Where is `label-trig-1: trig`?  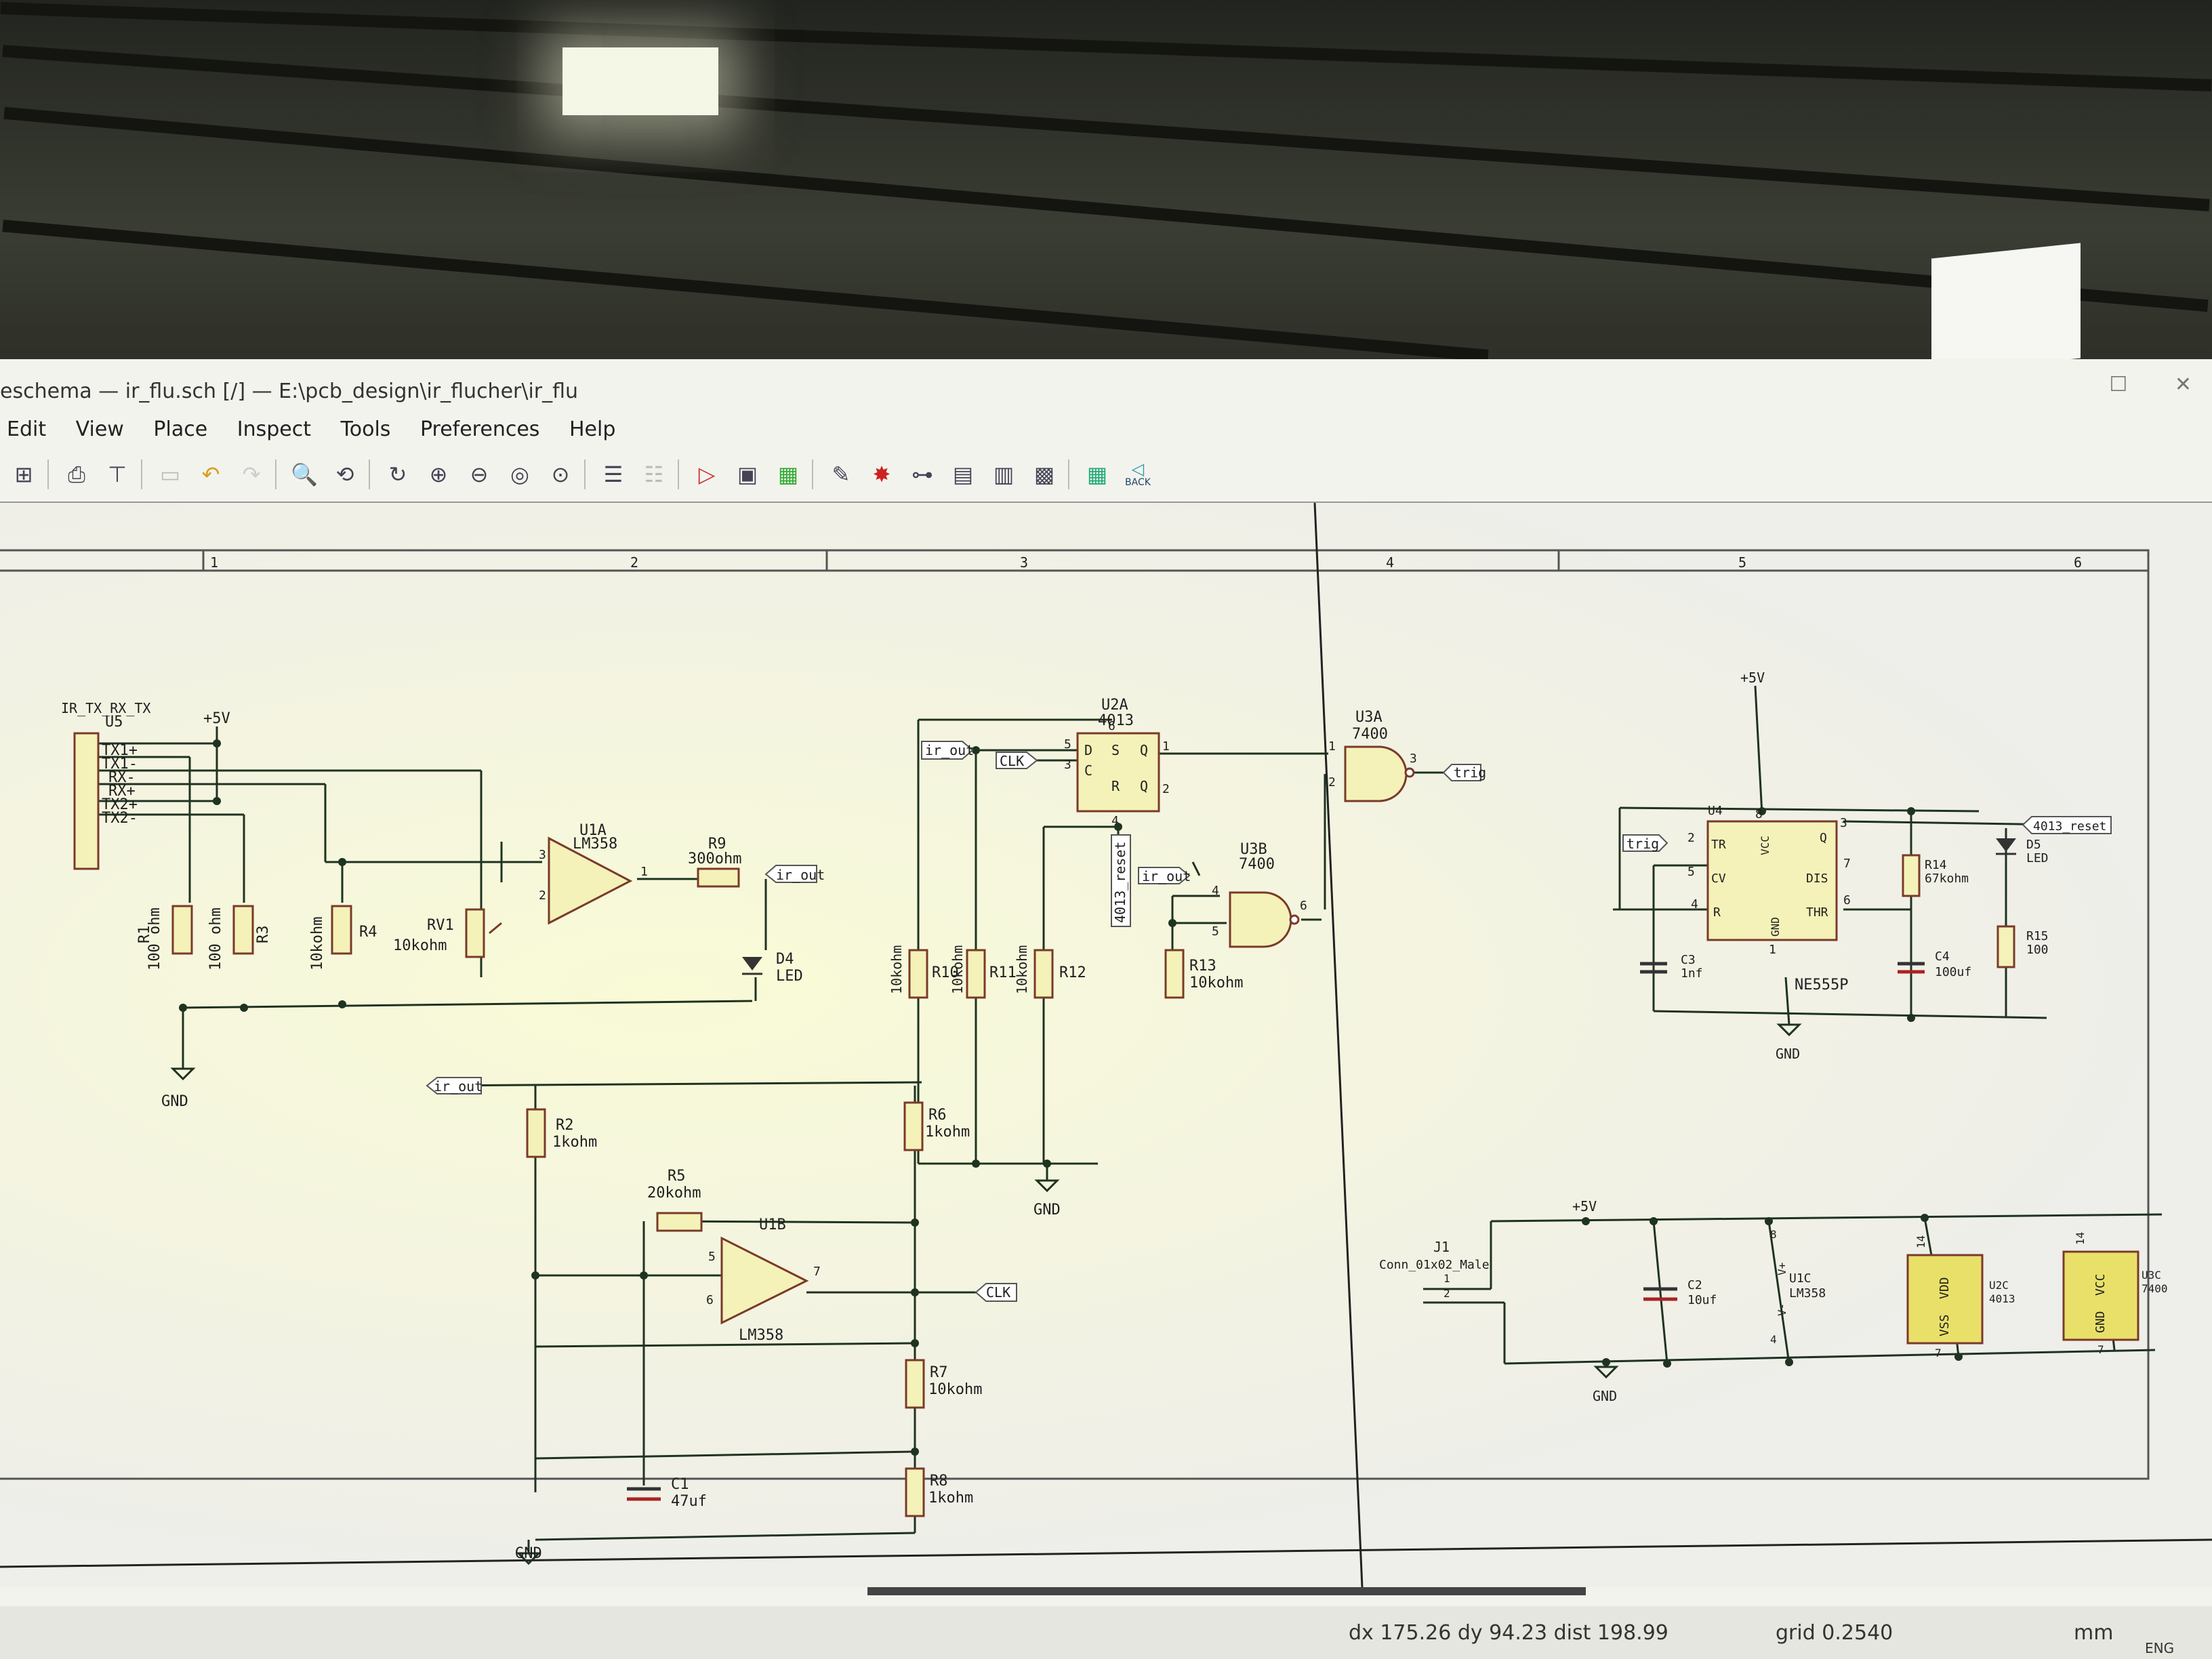 label-trig-1: trig is located at coordinates (1464, 772).